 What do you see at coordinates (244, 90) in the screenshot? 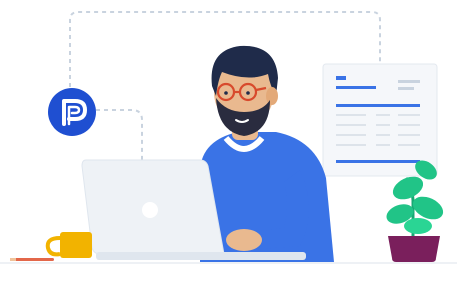
I see `head` at bounding box center [244, 90].